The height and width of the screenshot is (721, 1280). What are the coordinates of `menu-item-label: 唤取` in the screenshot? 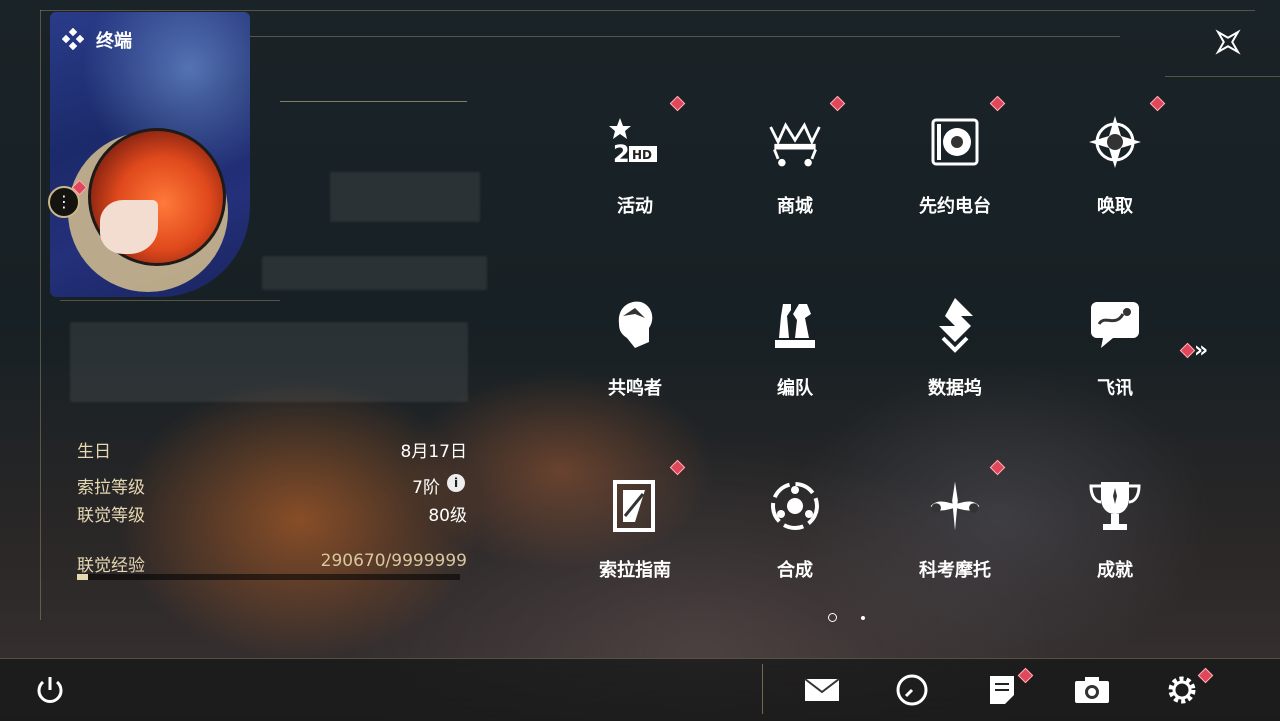 It's located at (1115, 206).